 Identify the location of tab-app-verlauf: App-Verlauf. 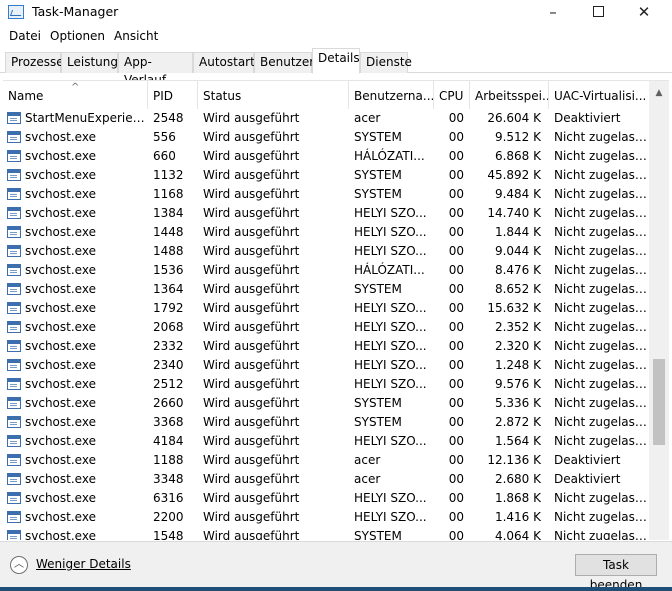
(155, 69).